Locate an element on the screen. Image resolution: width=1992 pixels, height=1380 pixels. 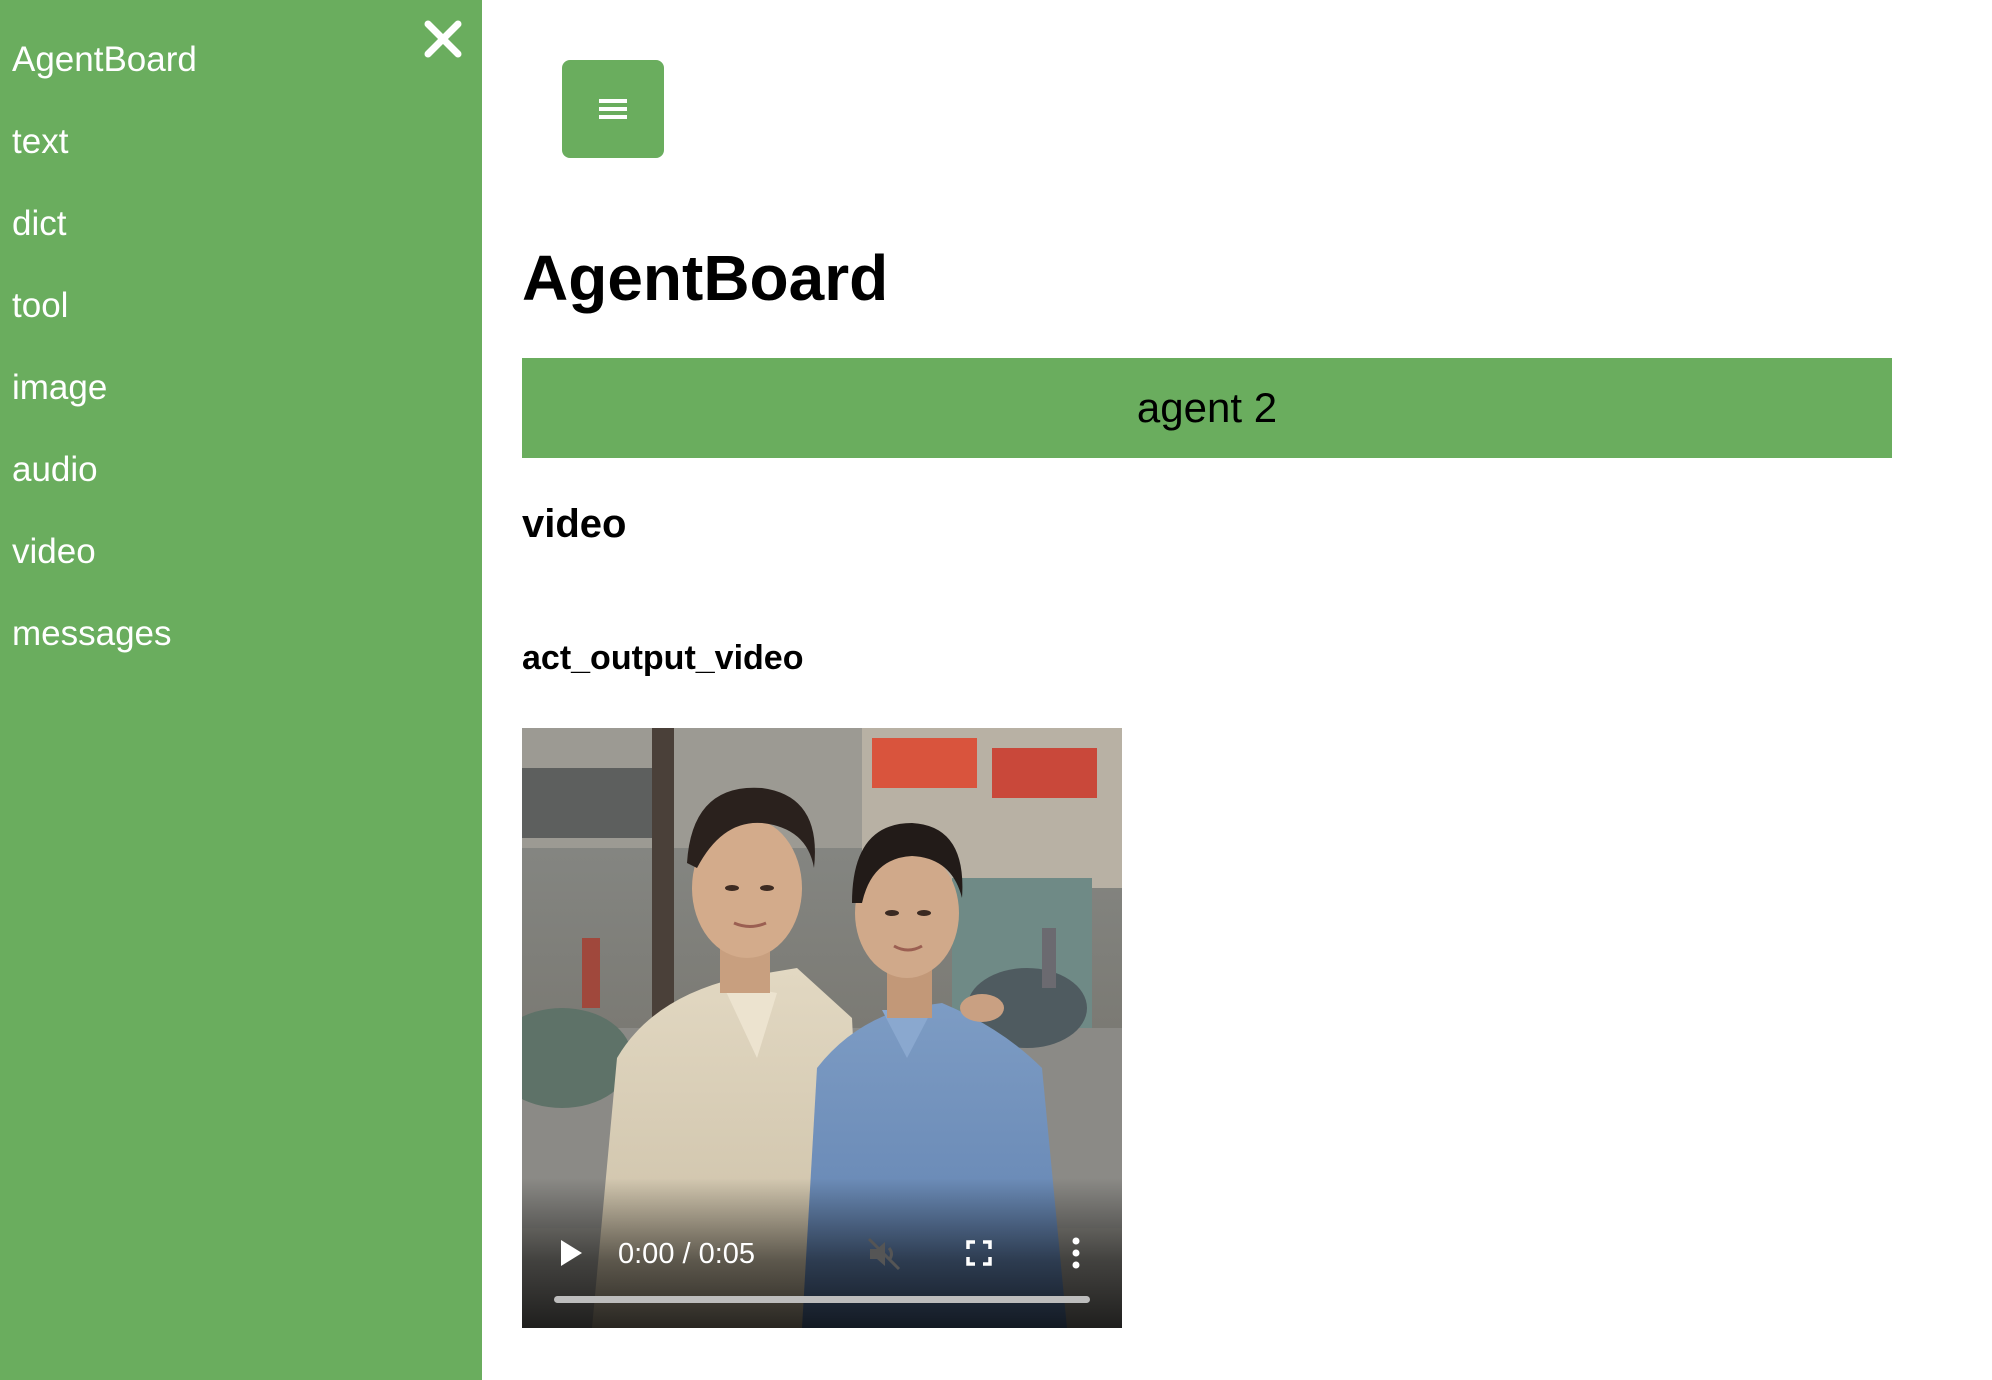
play-icon is located at coordinates (571, 1253).